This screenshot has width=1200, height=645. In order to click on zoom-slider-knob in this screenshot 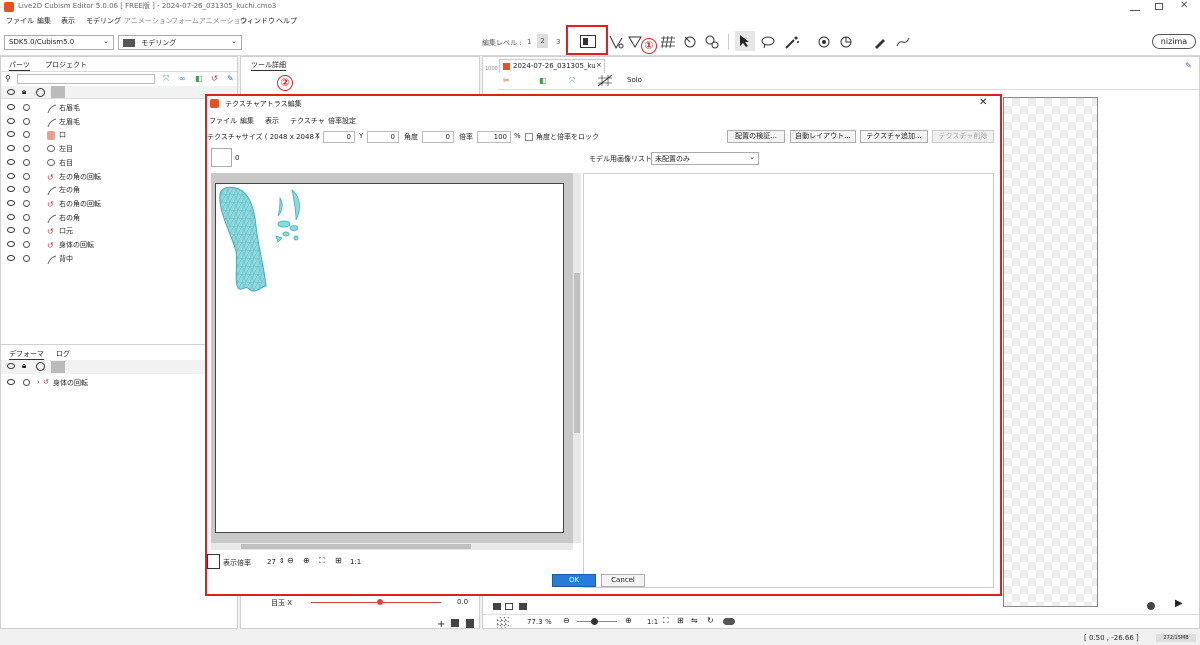, I will do `click(594, 621)`.